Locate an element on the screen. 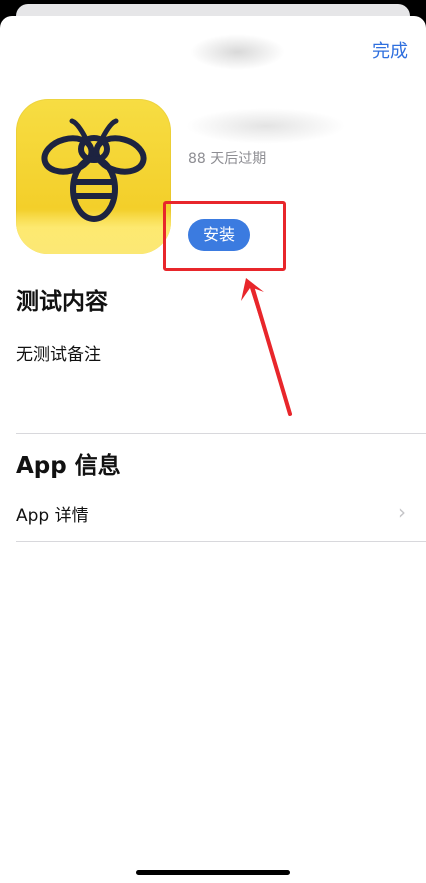  row-divider is located at coordinates (221, 541).